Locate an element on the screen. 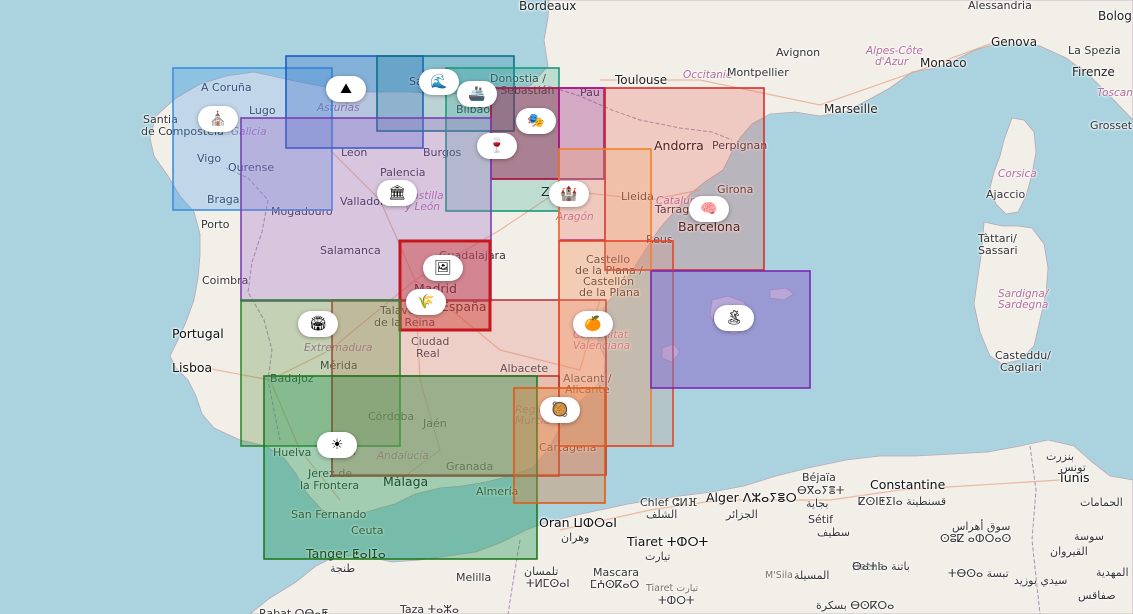 Image resolution: width=1133 pixels, height=614 pixels. marker-icon: 🧠 is located at coordinates (709, 209).